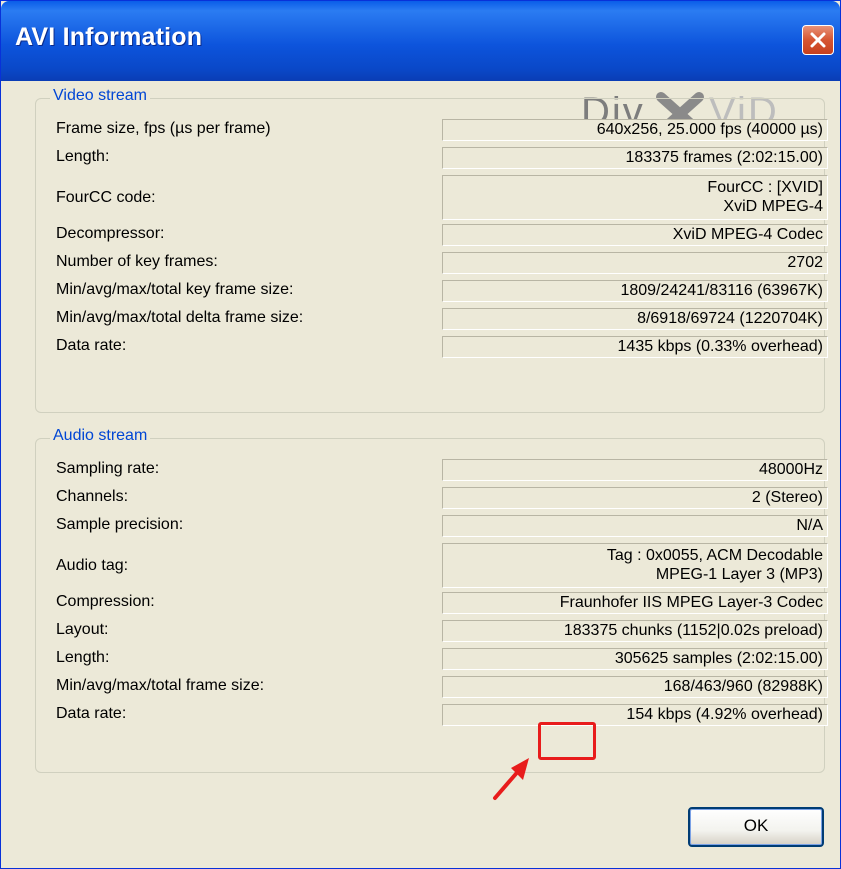  What do you see at coordinates (442, 526) in the screenshot?
I see `audio-row-sample-precision: Sample precision: N/A` at bounding box center [442, 526].